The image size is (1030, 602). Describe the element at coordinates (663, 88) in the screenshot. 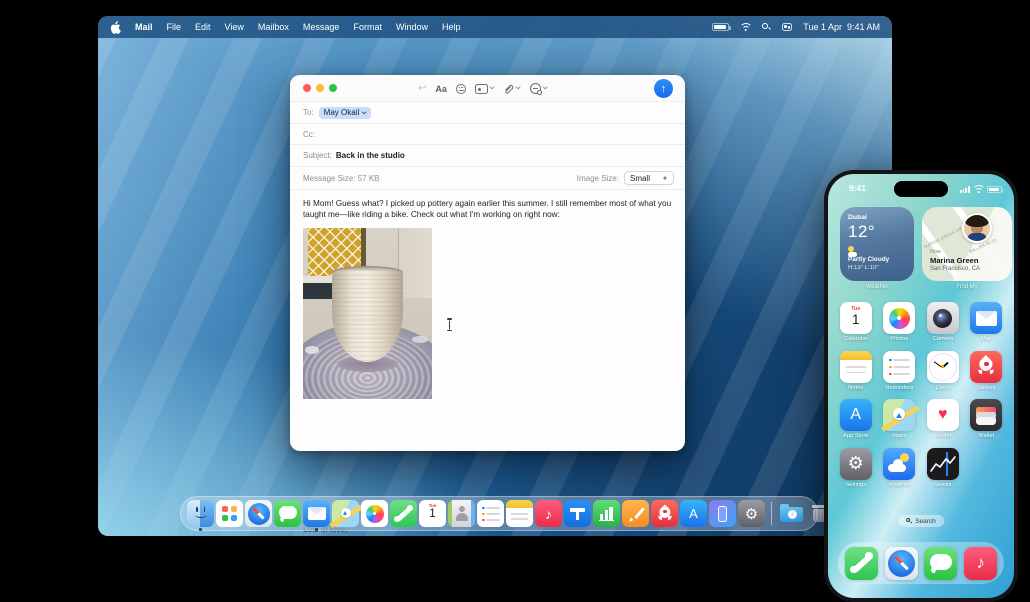

I see `send-button: ↑` at that location.